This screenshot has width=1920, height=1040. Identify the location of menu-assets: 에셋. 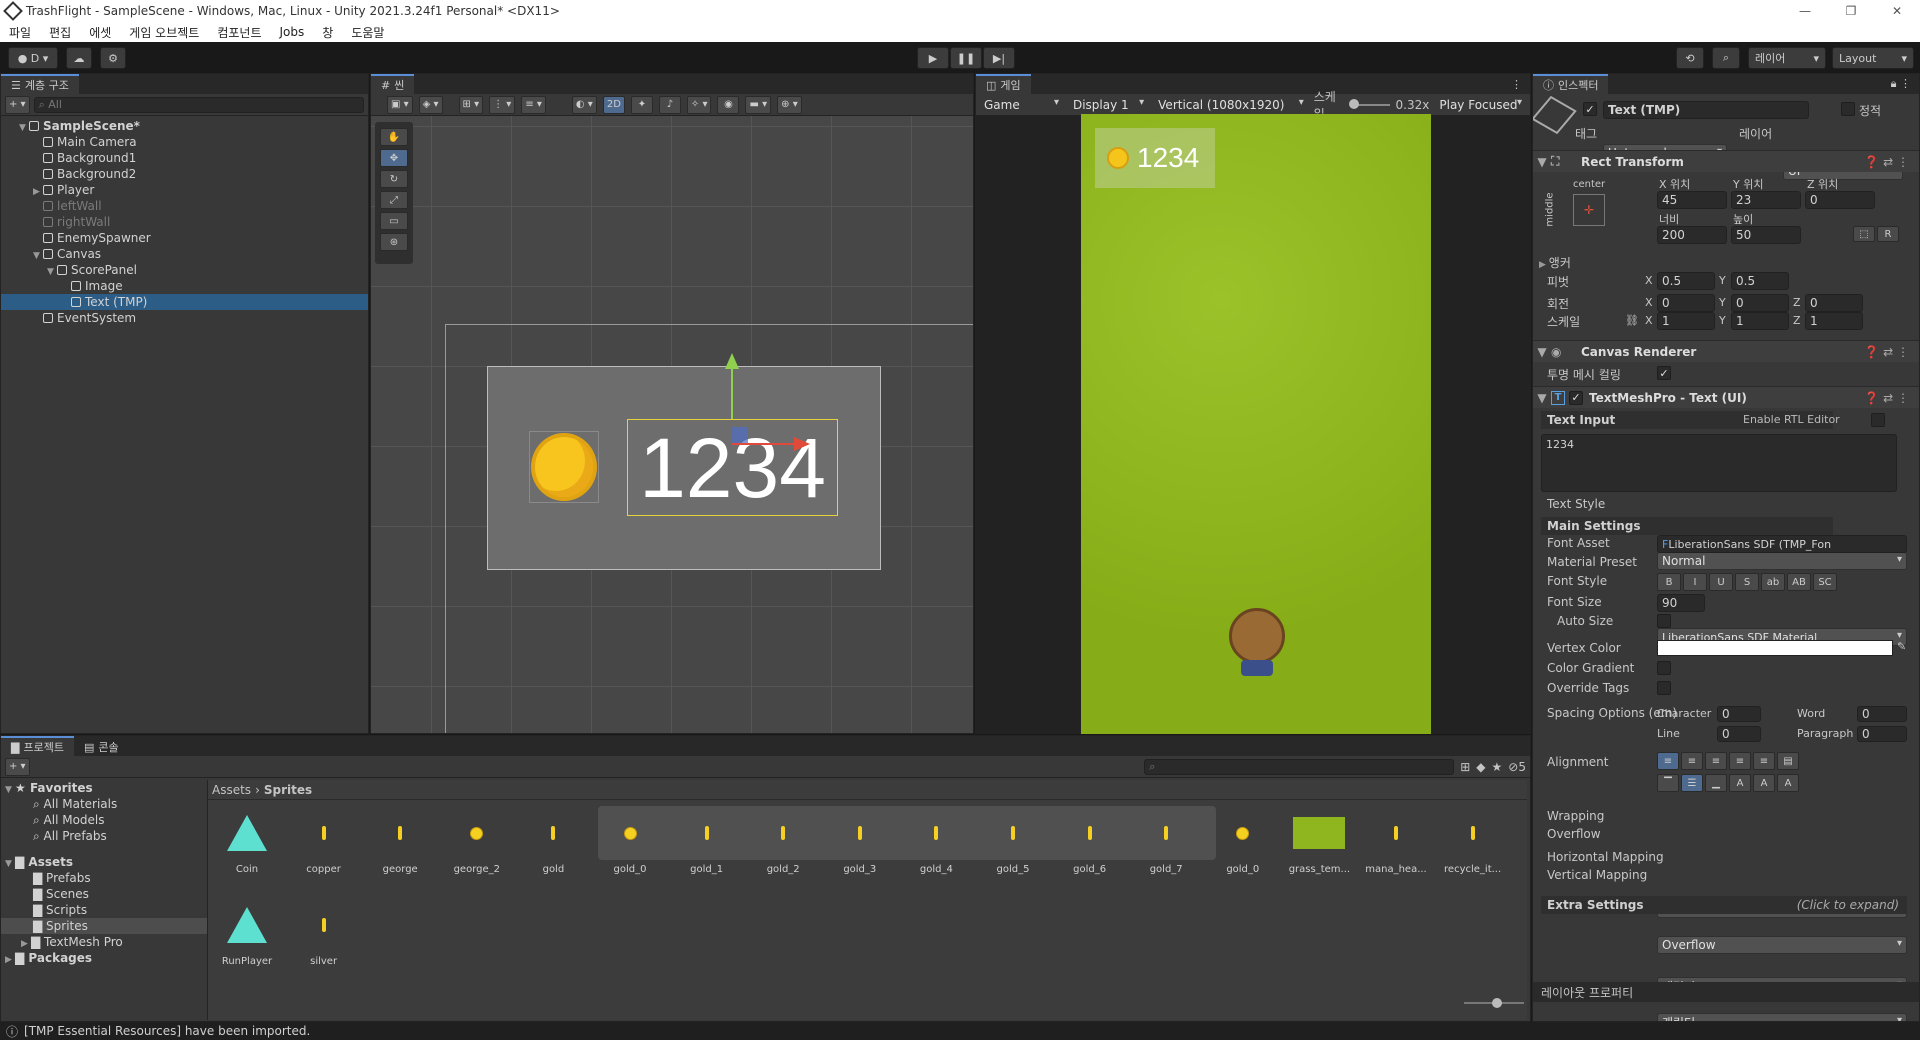
(100, 32).